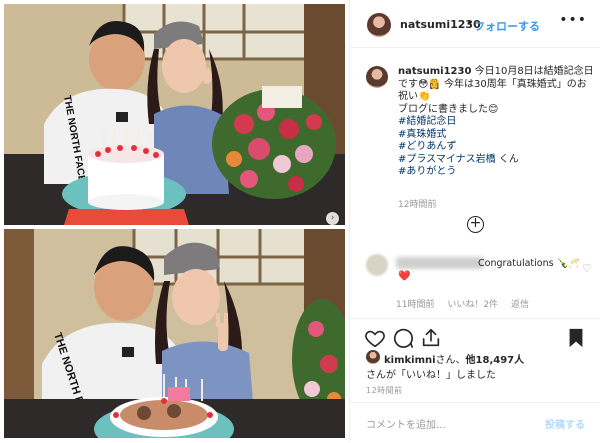 This screenshot has height=443, width=600. Describe the element at coordinates (565, 423) in the screenshot. I see `post-comment-button: 投稿する` at that location.